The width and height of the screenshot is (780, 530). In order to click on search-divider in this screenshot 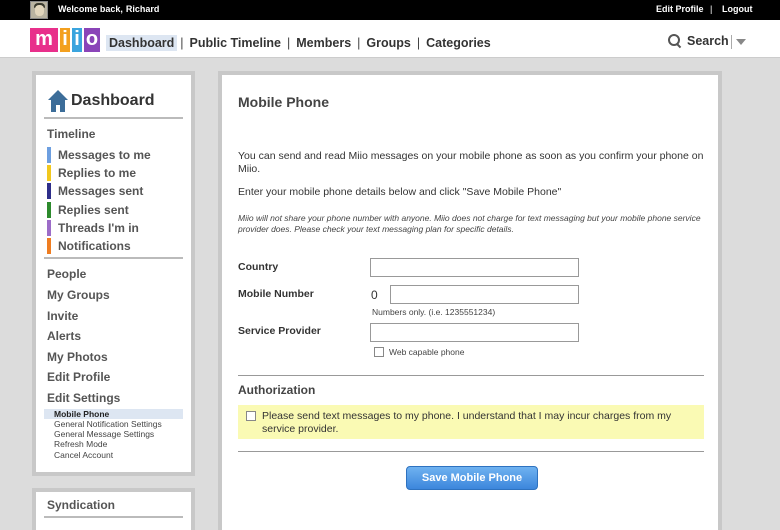, I will do `click(731, 42)`.